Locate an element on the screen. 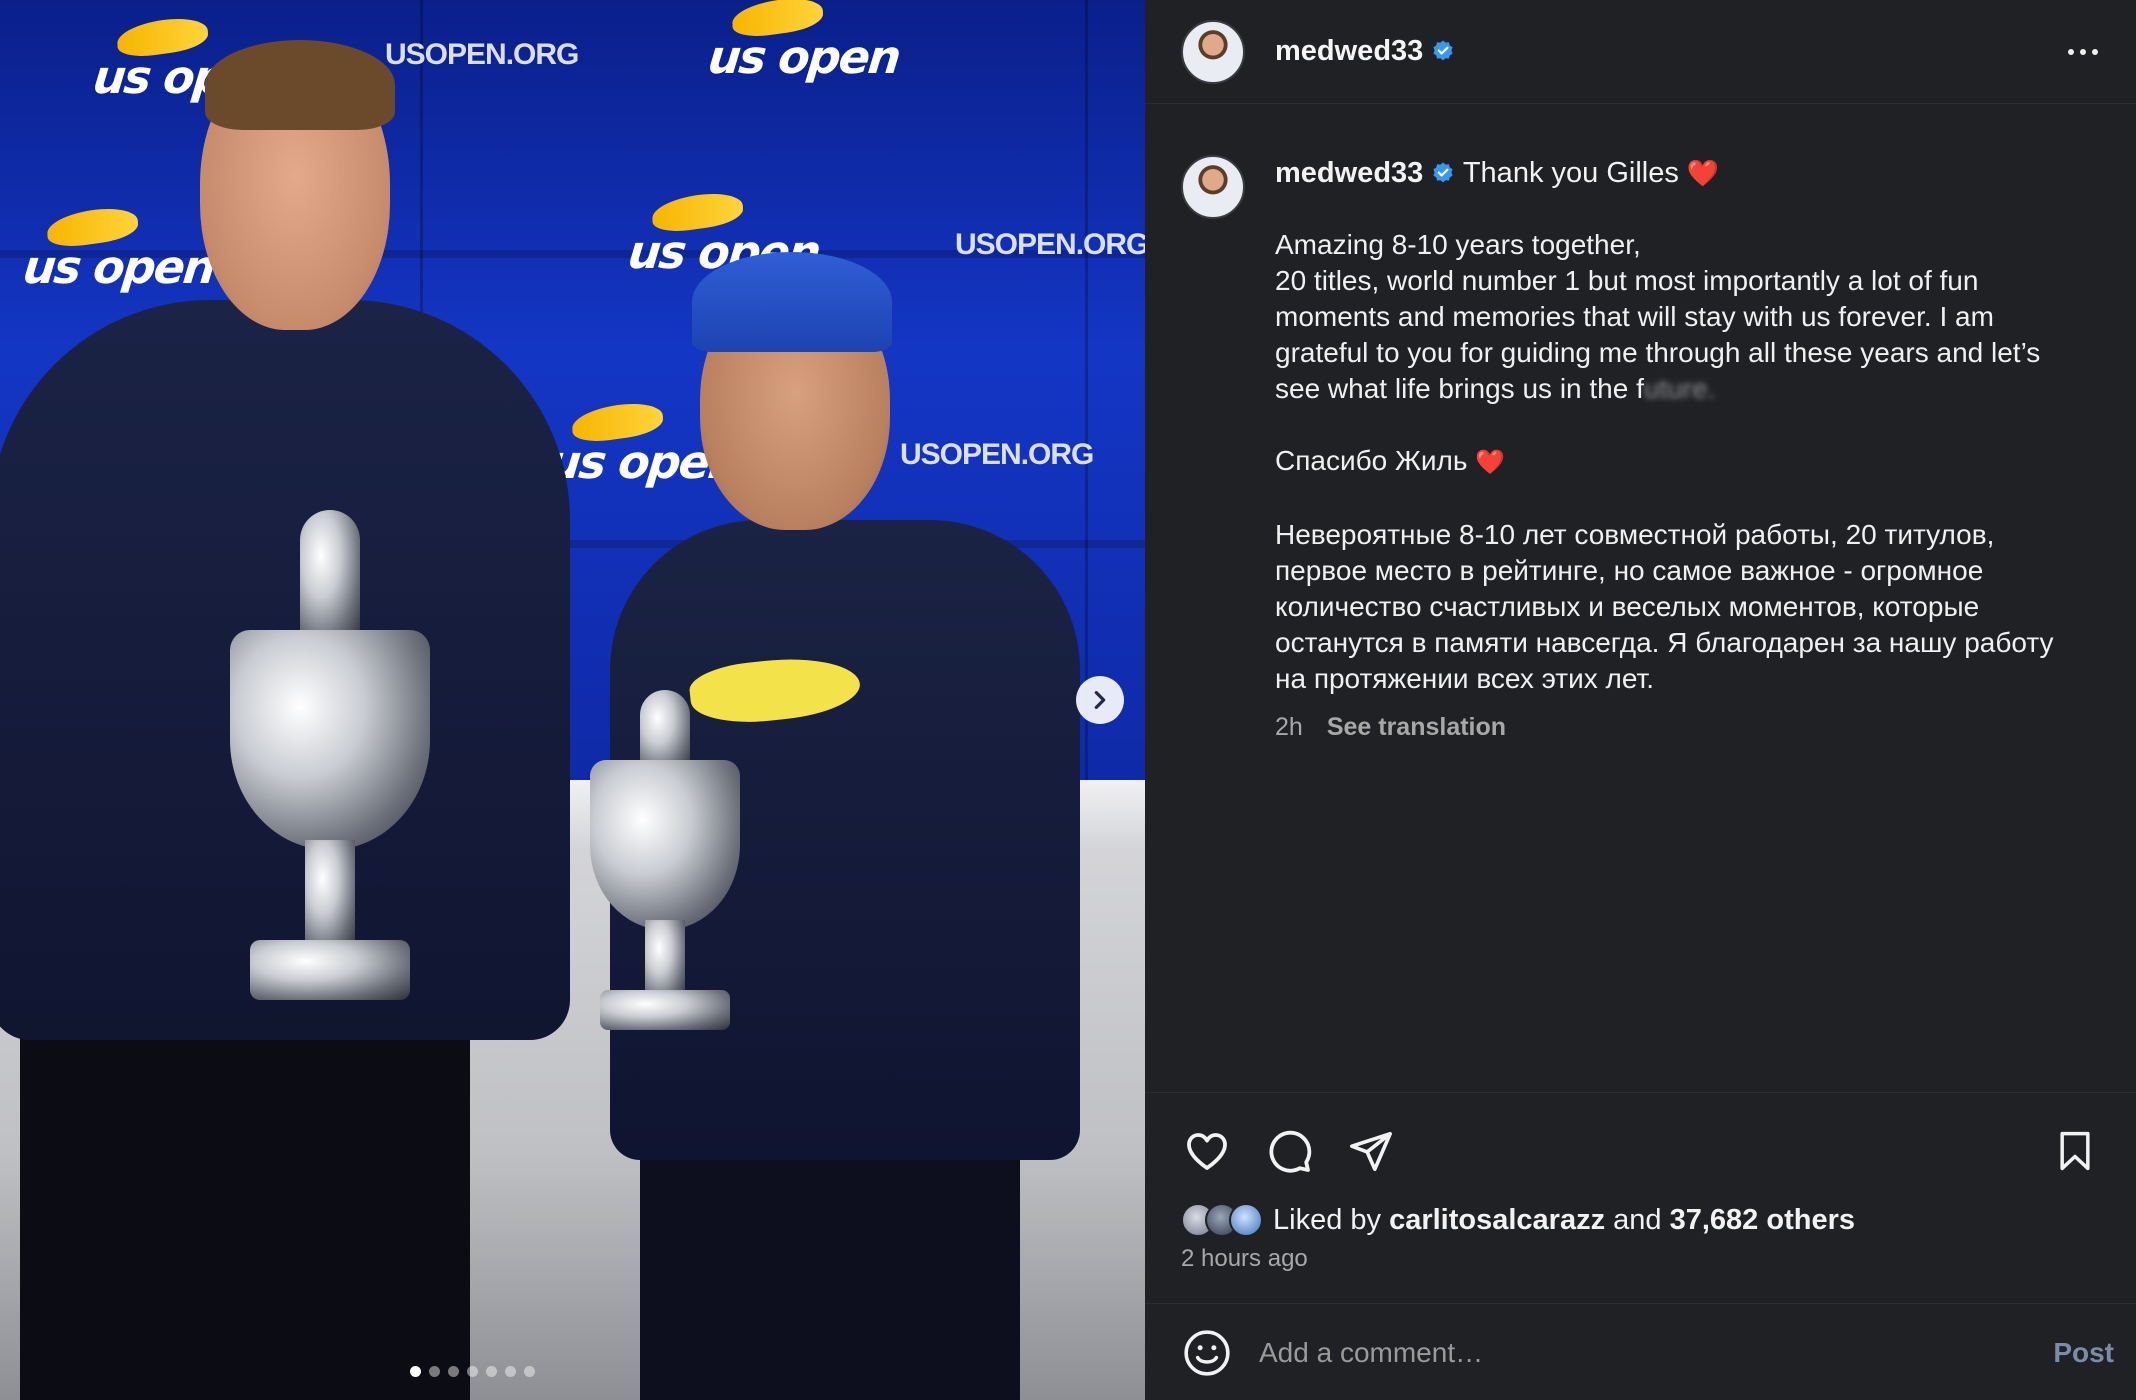 The image size is (2136, 1400). post-header: medwed33 is located at coordinates (1640, 52).